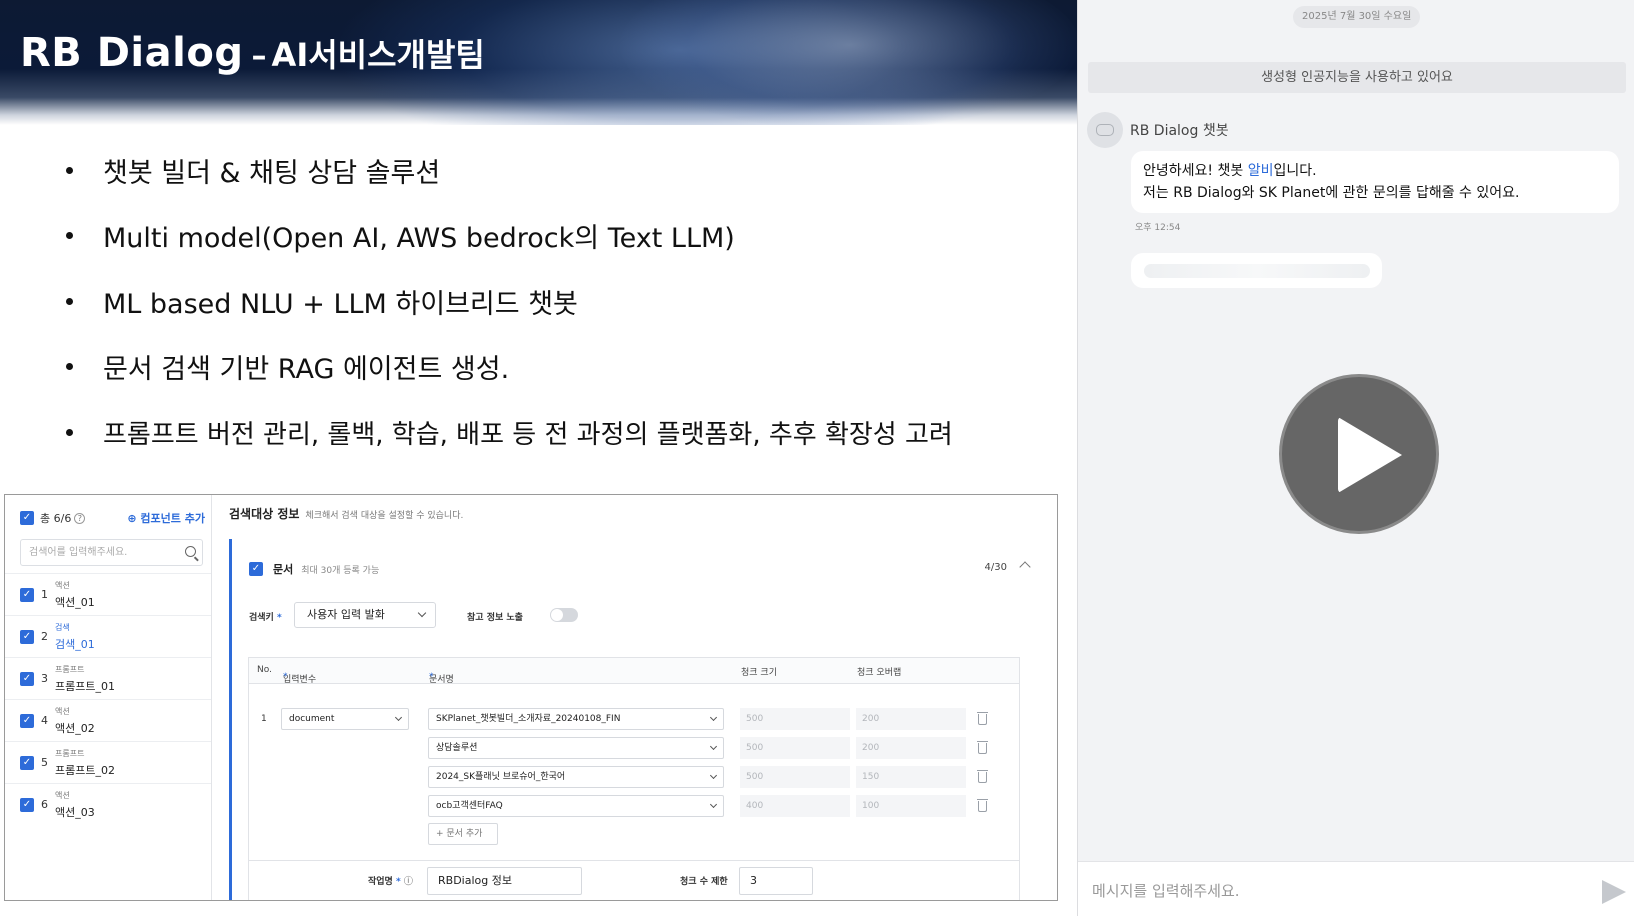 Image resolution: width=1634 pixels, height=916 pixels. Describe the element at coordinates (44, 594) in the screenshot. I see `component-num: 1` at that location.